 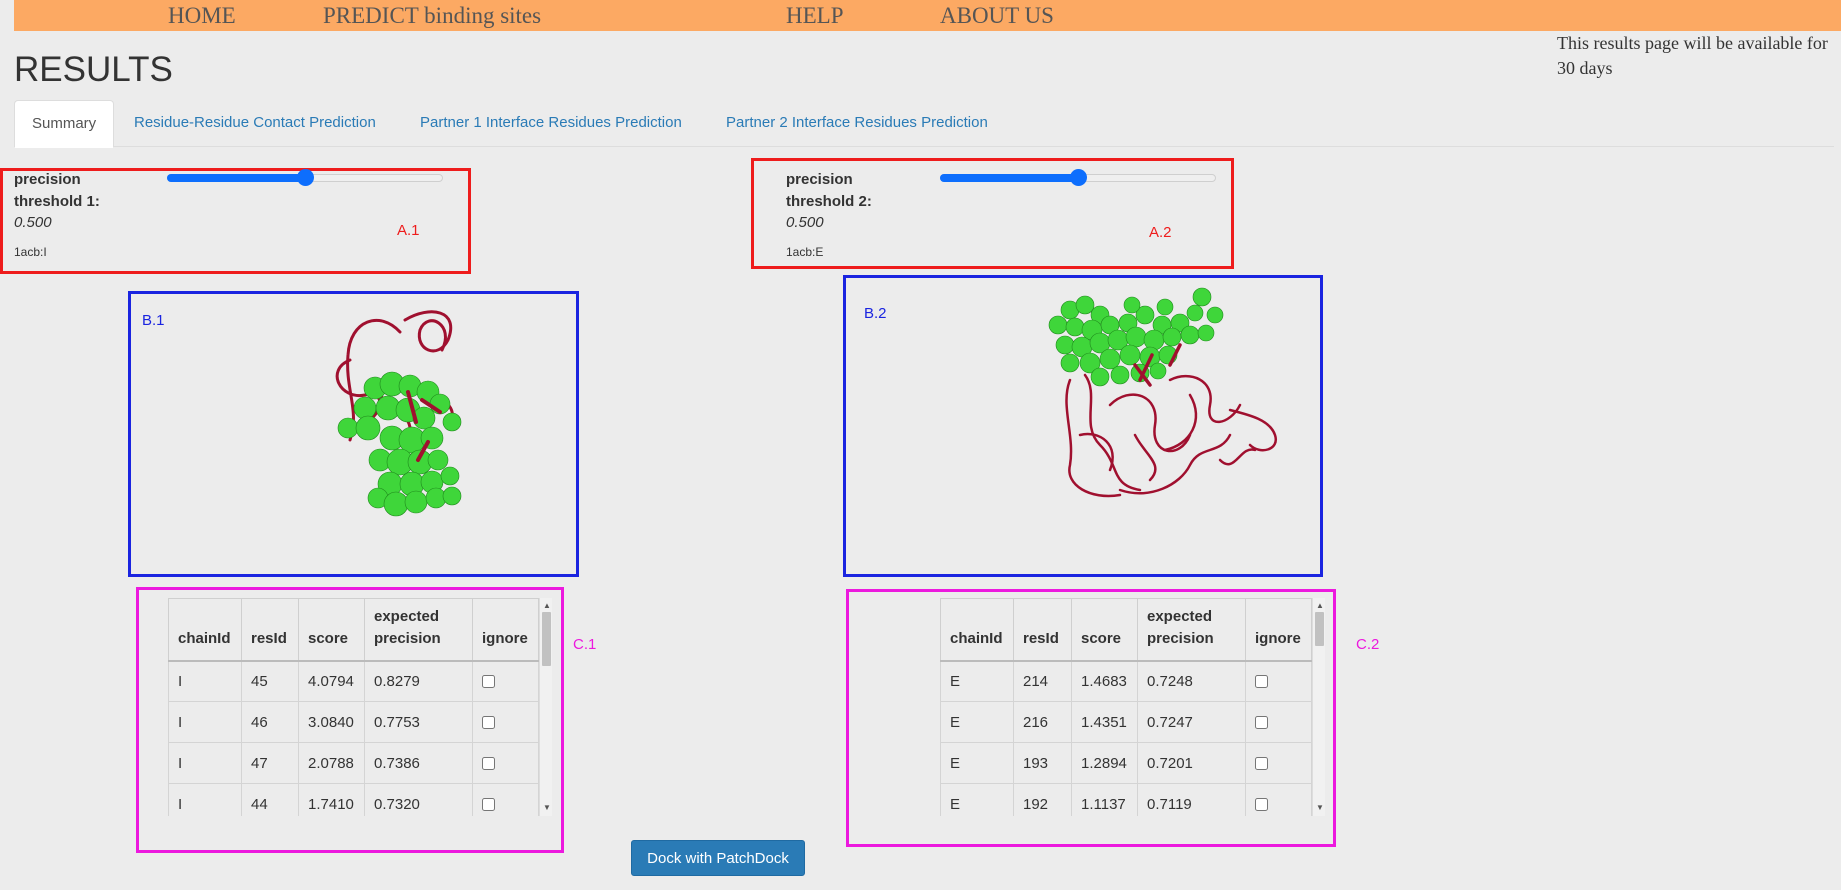 I want to click on cell-expected-precision: 0.7753, so click(x=418, y=722).